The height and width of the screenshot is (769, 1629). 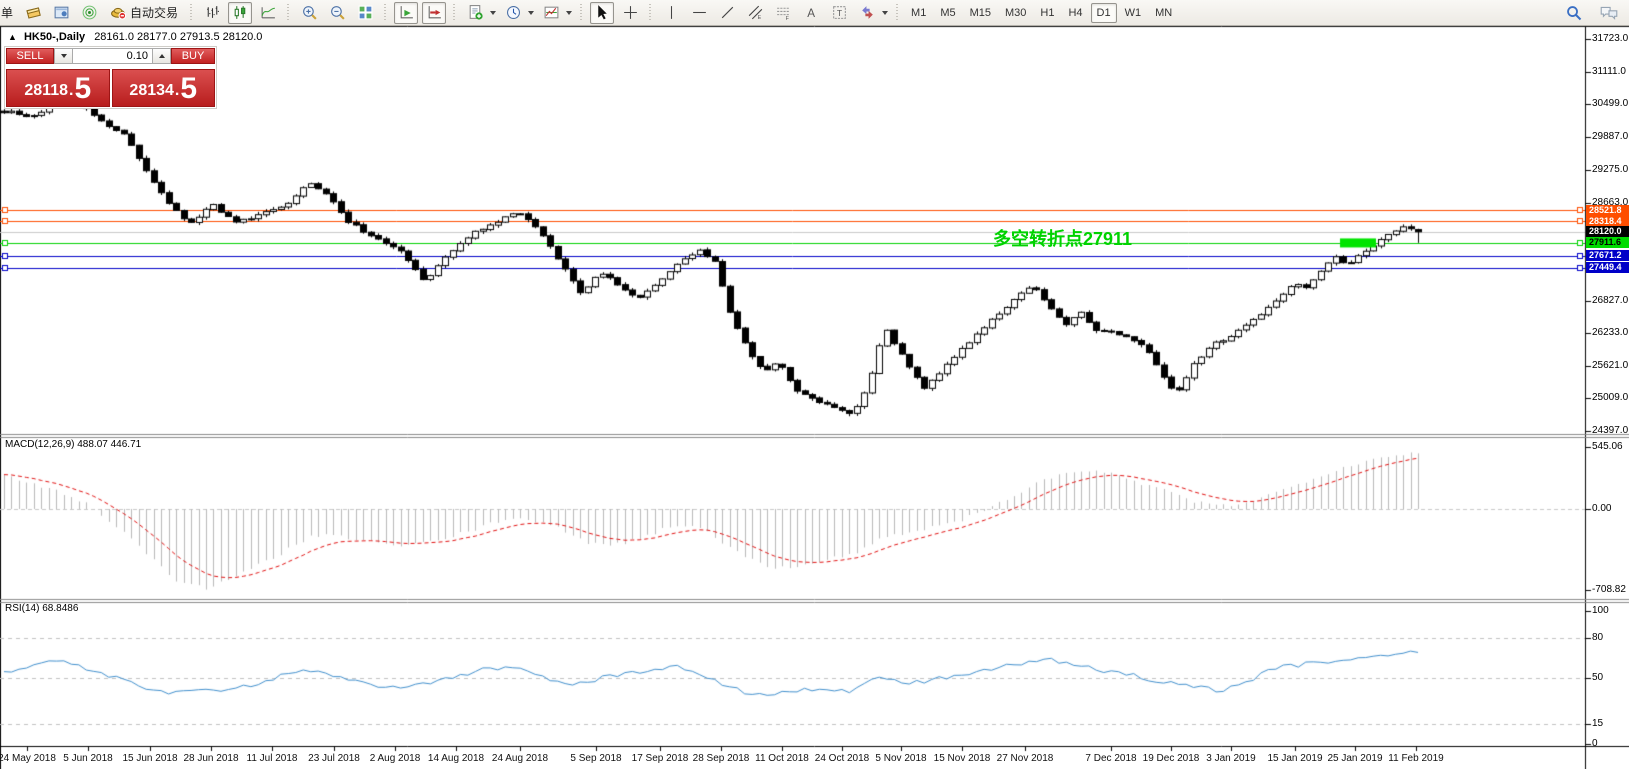 What do you see at coordinates (12, 37) in the screenshot?
I see `collapse-panel-arrow: ▲` at bounding box center [12, 37].